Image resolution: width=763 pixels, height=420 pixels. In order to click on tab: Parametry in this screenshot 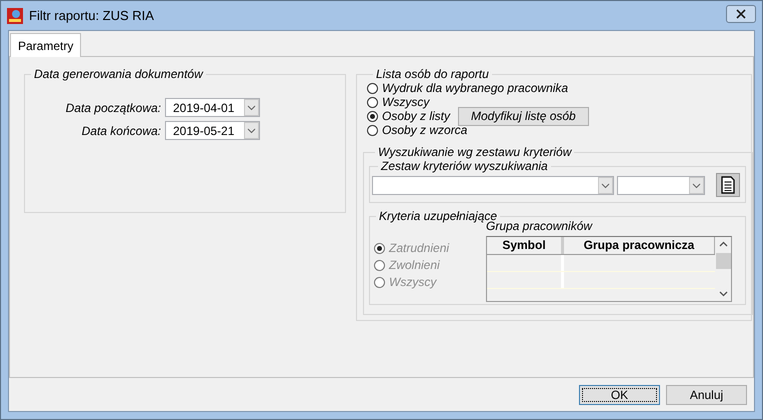, I will do `click(46, 45)`.